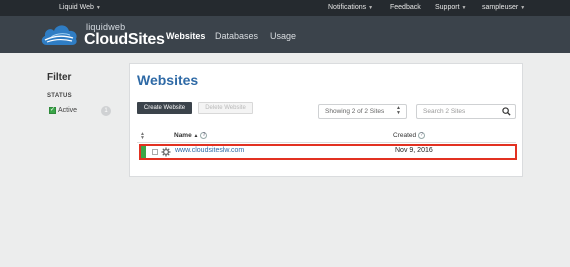  I want to click on column-name-header: Name ▲?, so click(191, 136).